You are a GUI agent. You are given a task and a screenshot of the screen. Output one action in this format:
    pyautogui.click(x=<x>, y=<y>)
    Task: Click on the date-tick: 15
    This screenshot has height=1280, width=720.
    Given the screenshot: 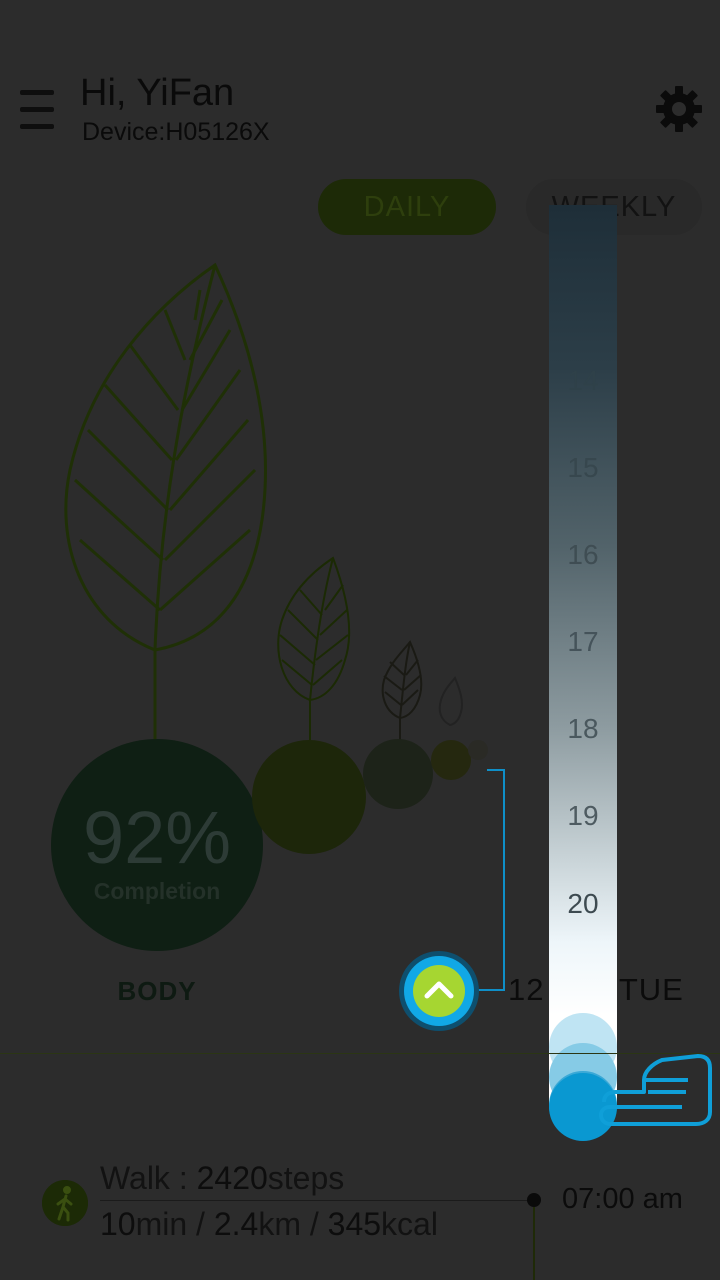 What is the action you would take?
    pyautogui.click(x=583, y=468)
    